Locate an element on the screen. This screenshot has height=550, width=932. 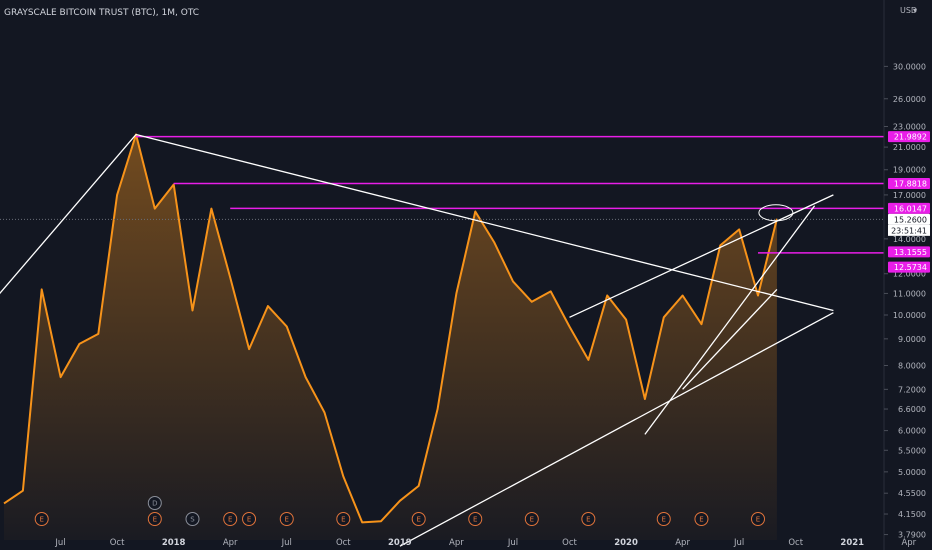
event-marker-label: S is located at coordinates (192, 520).